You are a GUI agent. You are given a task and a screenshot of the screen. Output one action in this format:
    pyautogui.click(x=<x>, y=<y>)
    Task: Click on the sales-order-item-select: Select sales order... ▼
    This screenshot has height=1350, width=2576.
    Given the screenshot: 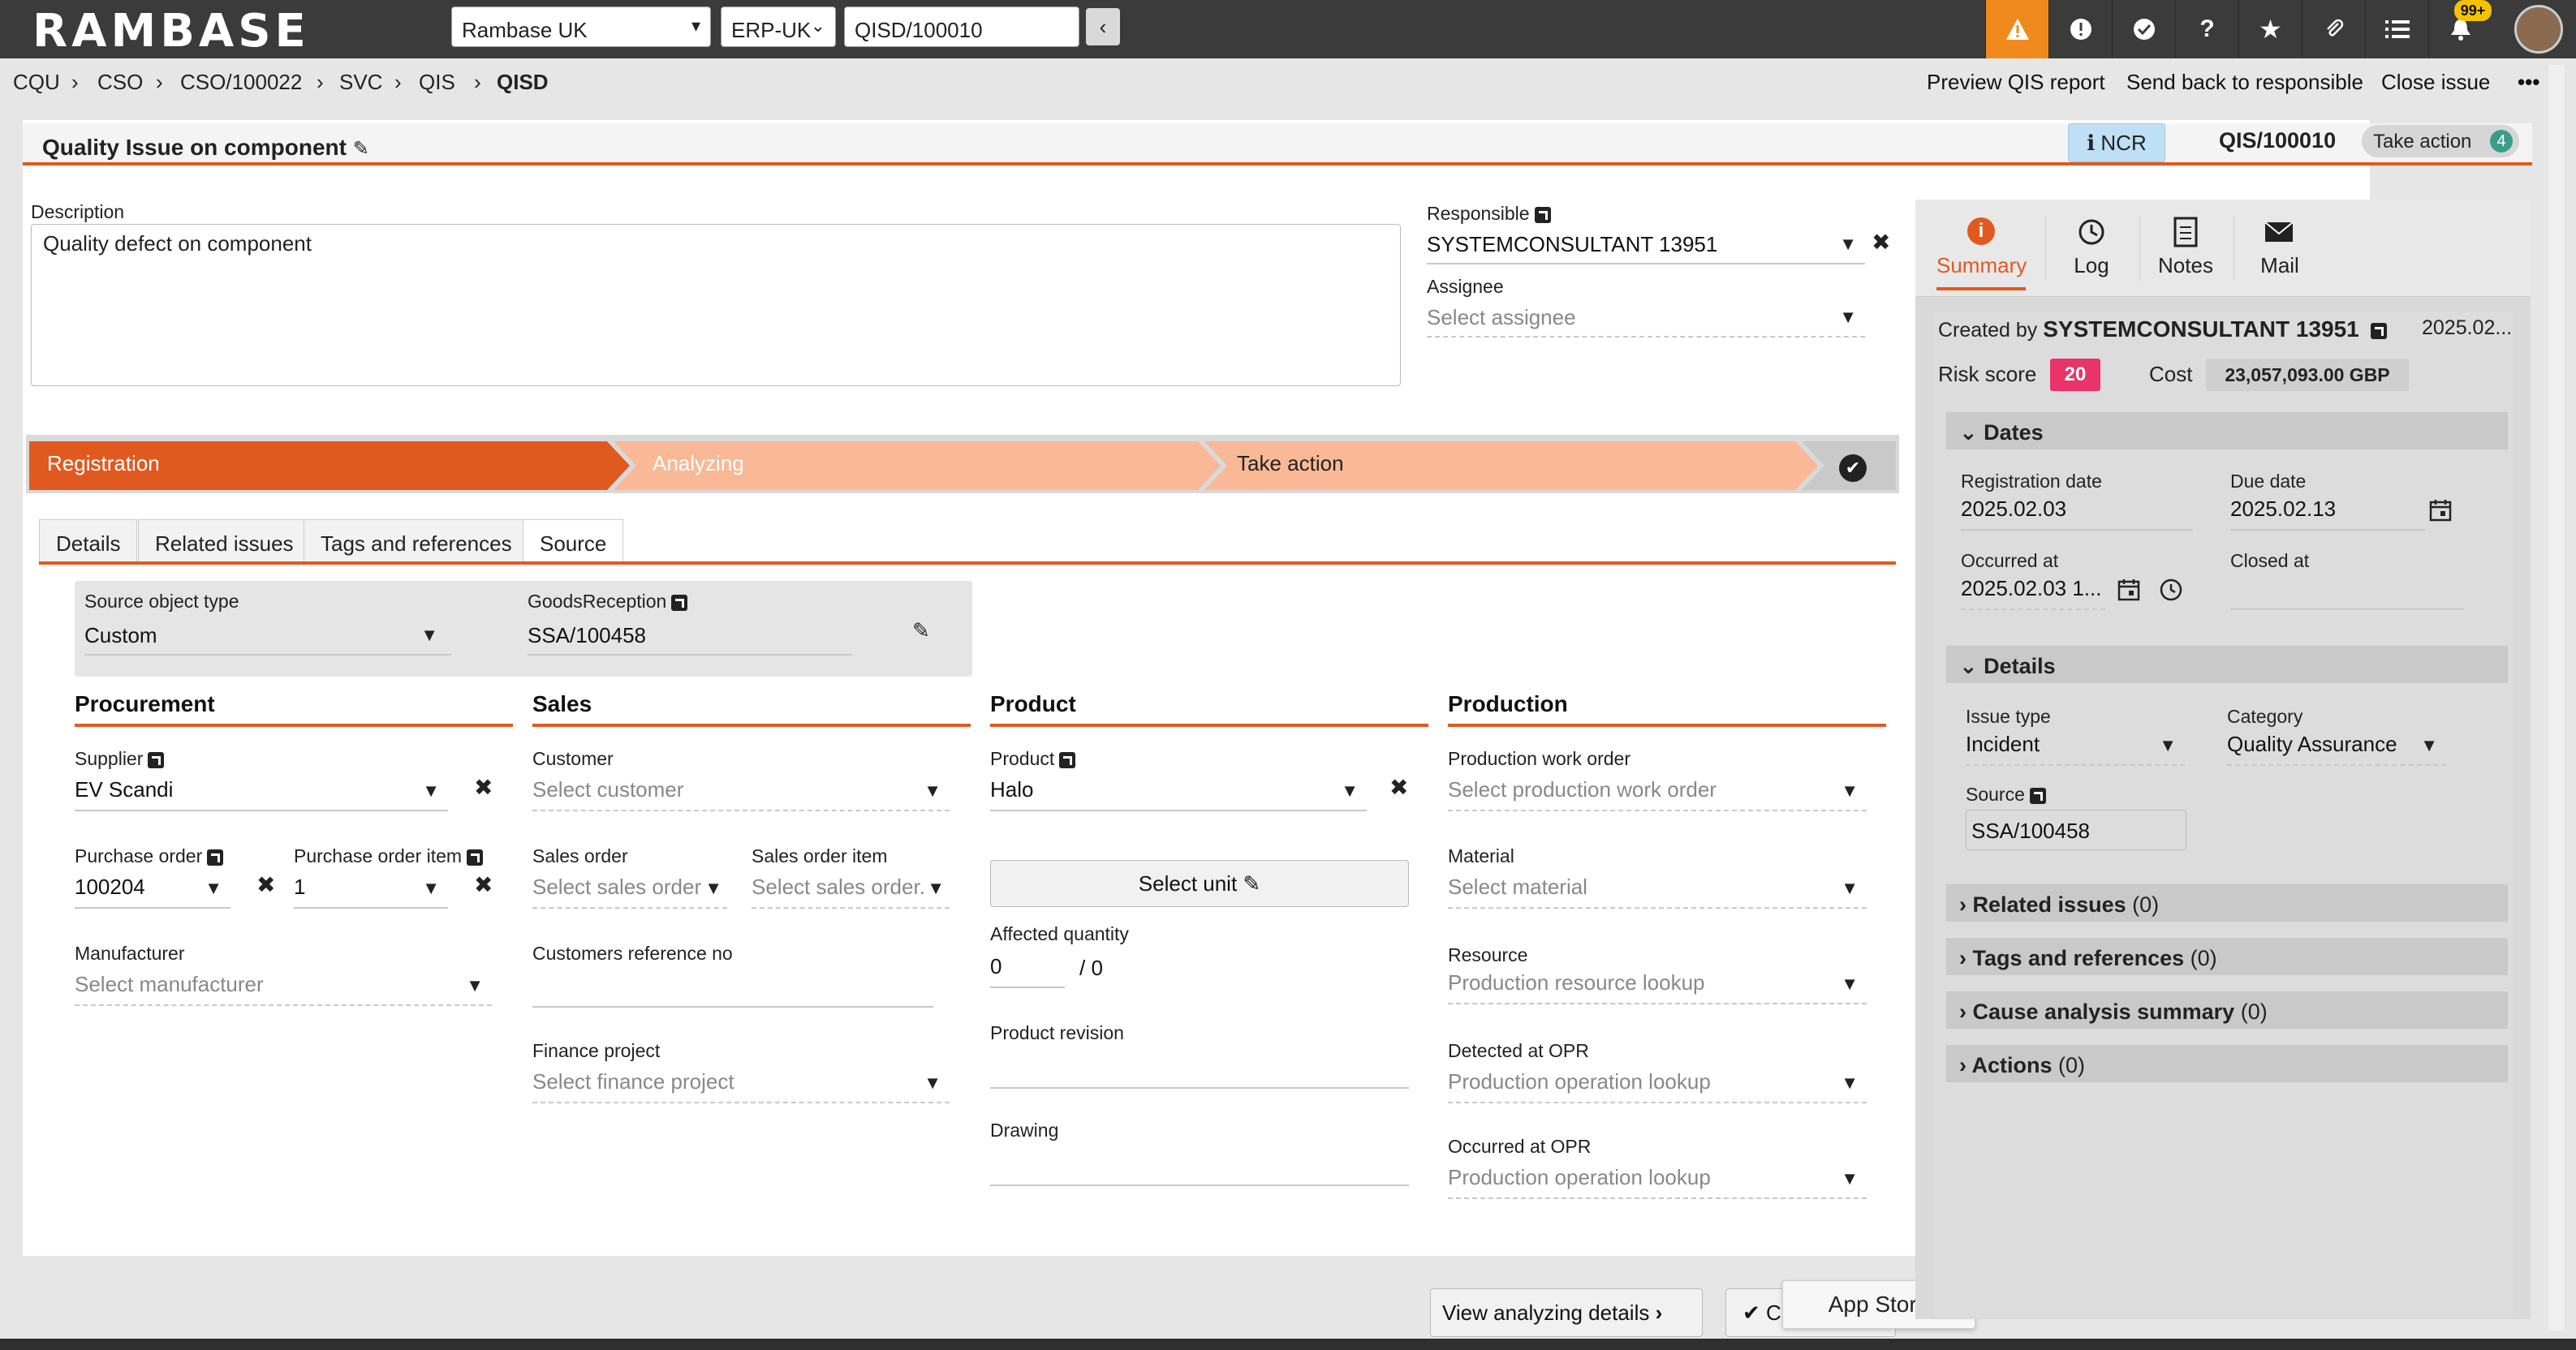 What is the action you would take?
    pyautogui.click(x=851, y=892)
    